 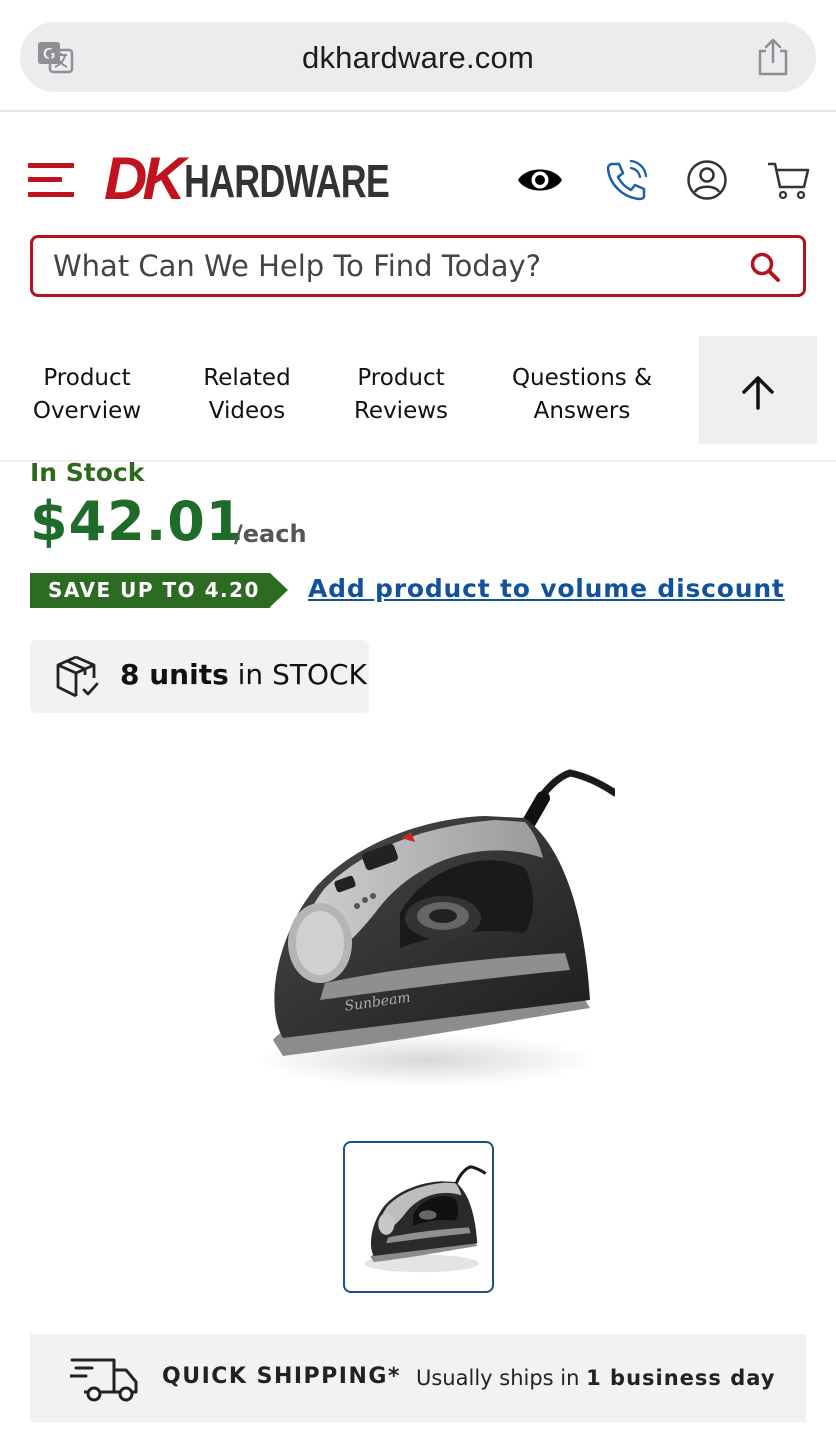 I want to click on shipping-time: 1 business day, so click(x=681, y=1378).